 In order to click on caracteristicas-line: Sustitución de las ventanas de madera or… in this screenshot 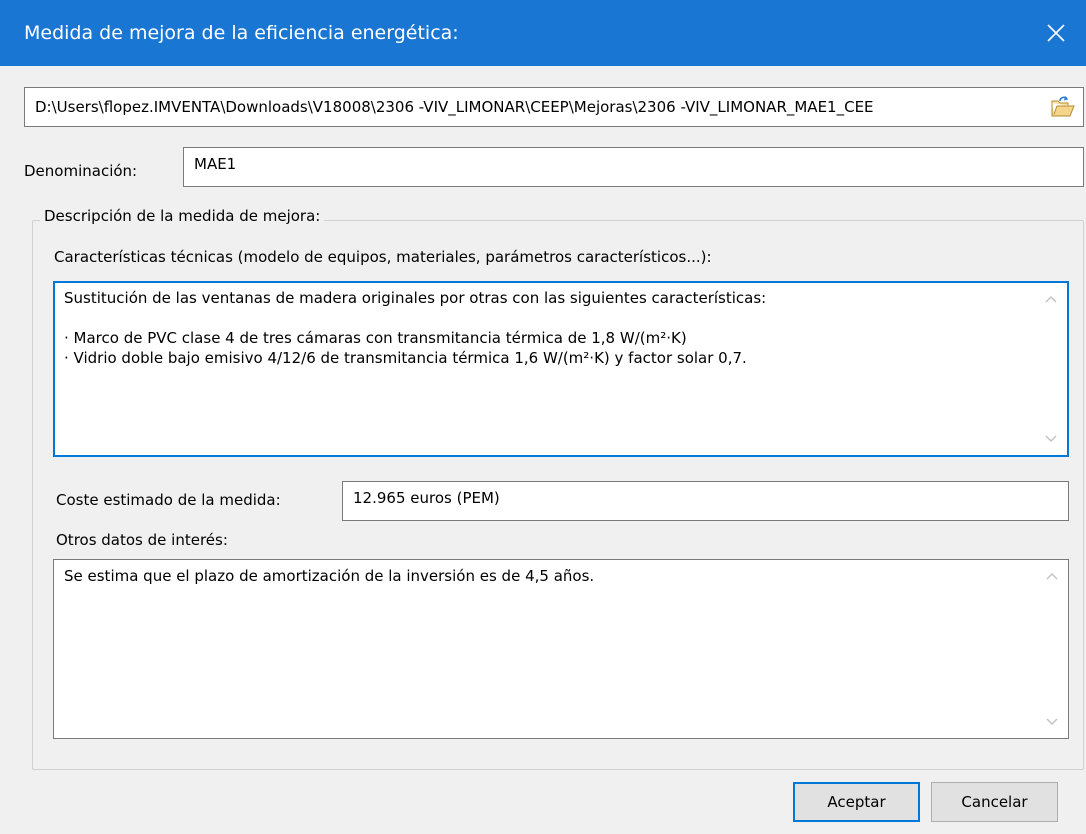, I will do `click(415, 298)`.